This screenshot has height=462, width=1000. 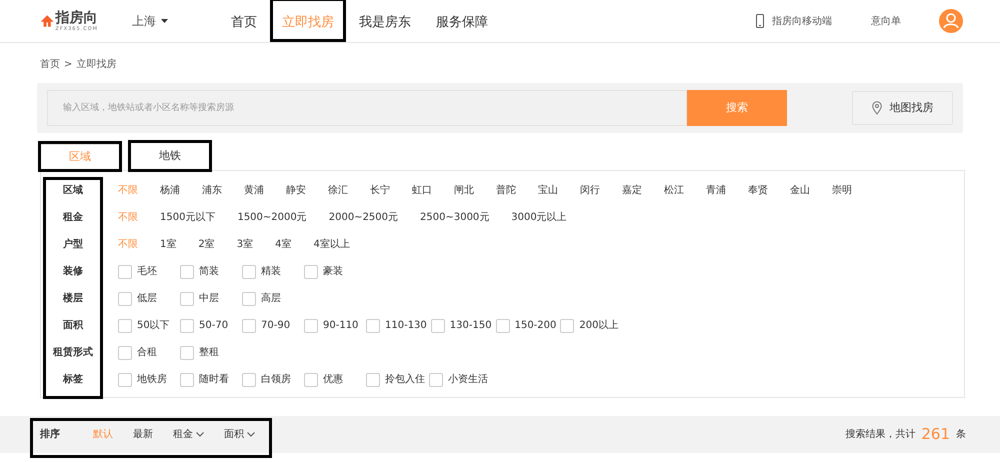 I want to click on logo-text: 指房向, so click(x=76, y=18).